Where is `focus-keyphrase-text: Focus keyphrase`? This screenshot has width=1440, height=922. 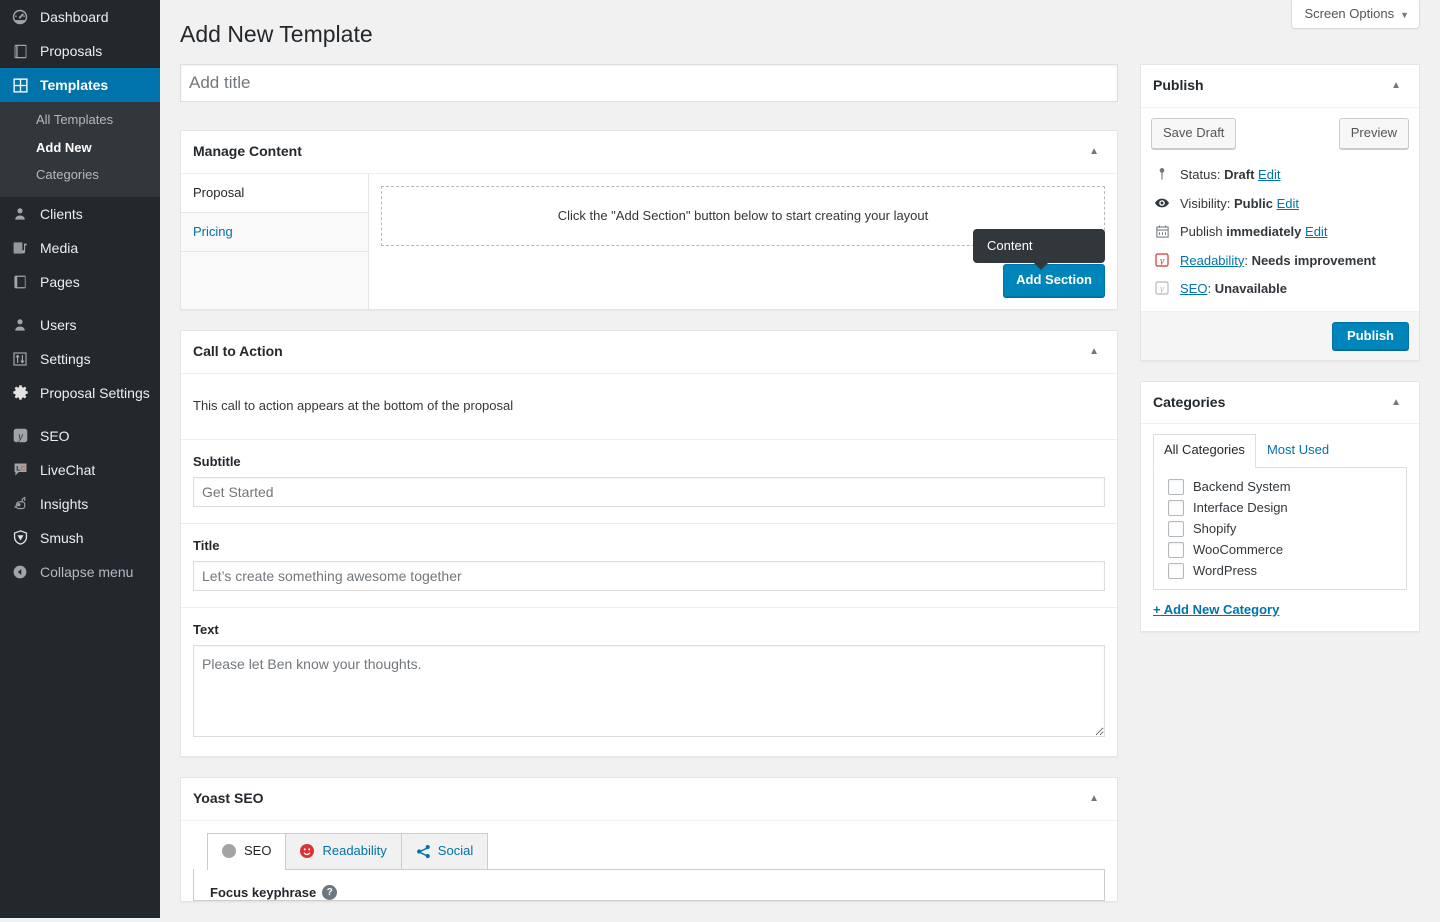 focus-keyphrase-text: Focus keyphrase is located at coordinates (263, 892).